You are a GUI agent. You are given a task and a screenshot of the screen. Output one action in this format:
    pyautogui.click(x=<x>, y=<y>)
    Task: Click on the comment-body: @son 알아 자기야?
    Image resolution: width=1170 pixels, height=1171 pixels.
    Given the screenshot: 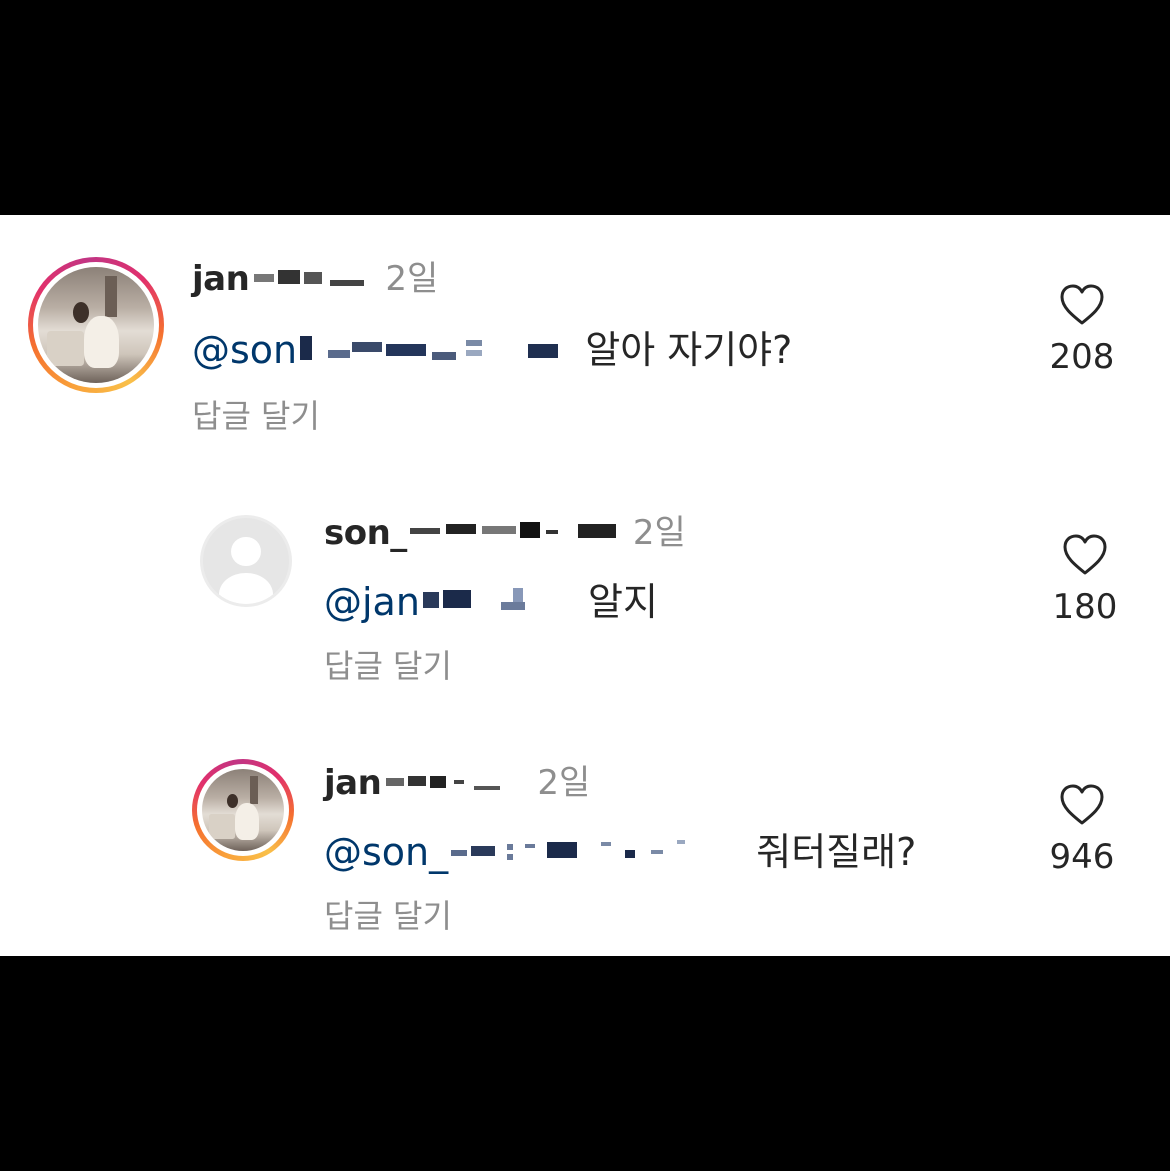 What is the action you would take?
    pyautogui.click(x=492, y=347)
    